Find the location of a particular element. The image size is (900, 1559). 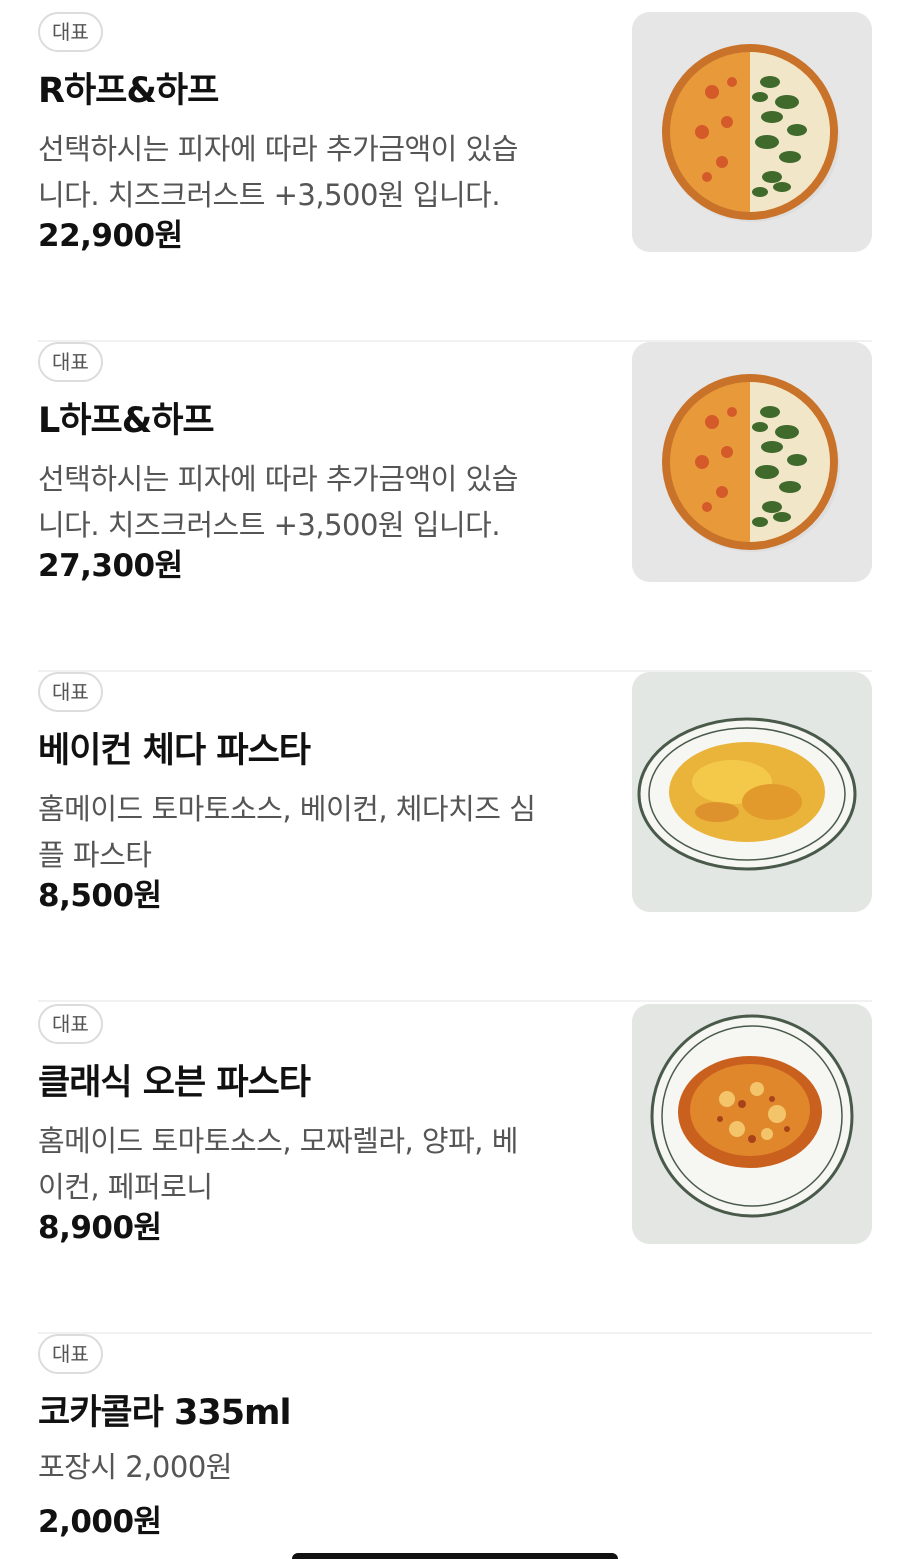

menu-item-name: 베이컨 체다 파스타 is located at coordinates (174, 751).